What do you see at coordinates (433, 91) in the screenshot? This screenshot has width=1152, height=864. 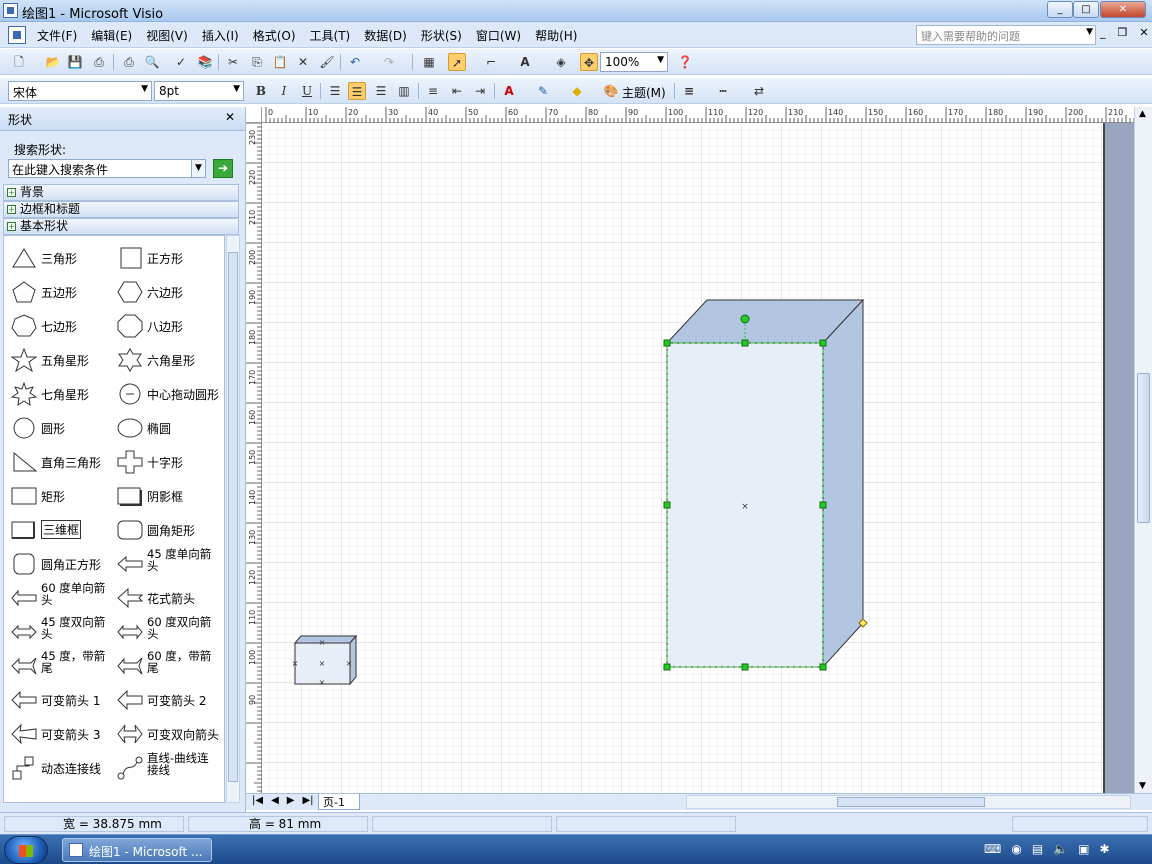 I see `bullets-icon: ≡` at bounding box center [433, 91].